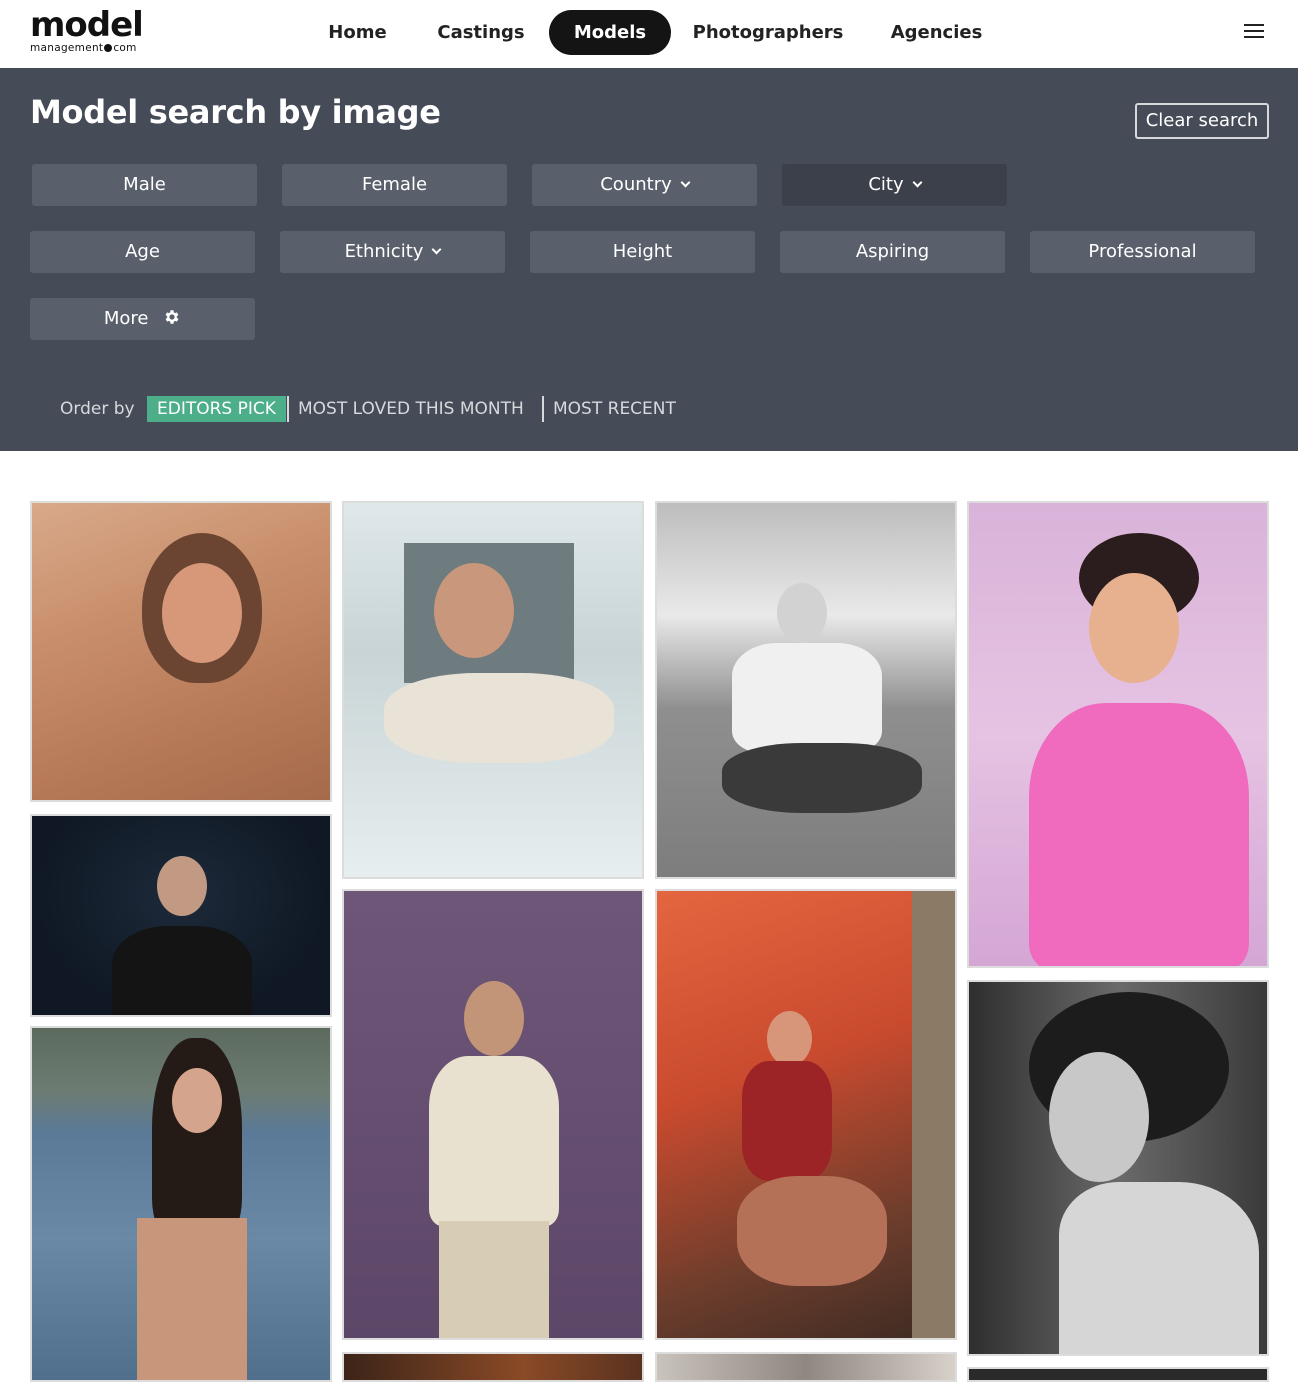 The height and width of the screenshot is (1382, 1298). I want to click on filter-label: Male, so click(144, 184).